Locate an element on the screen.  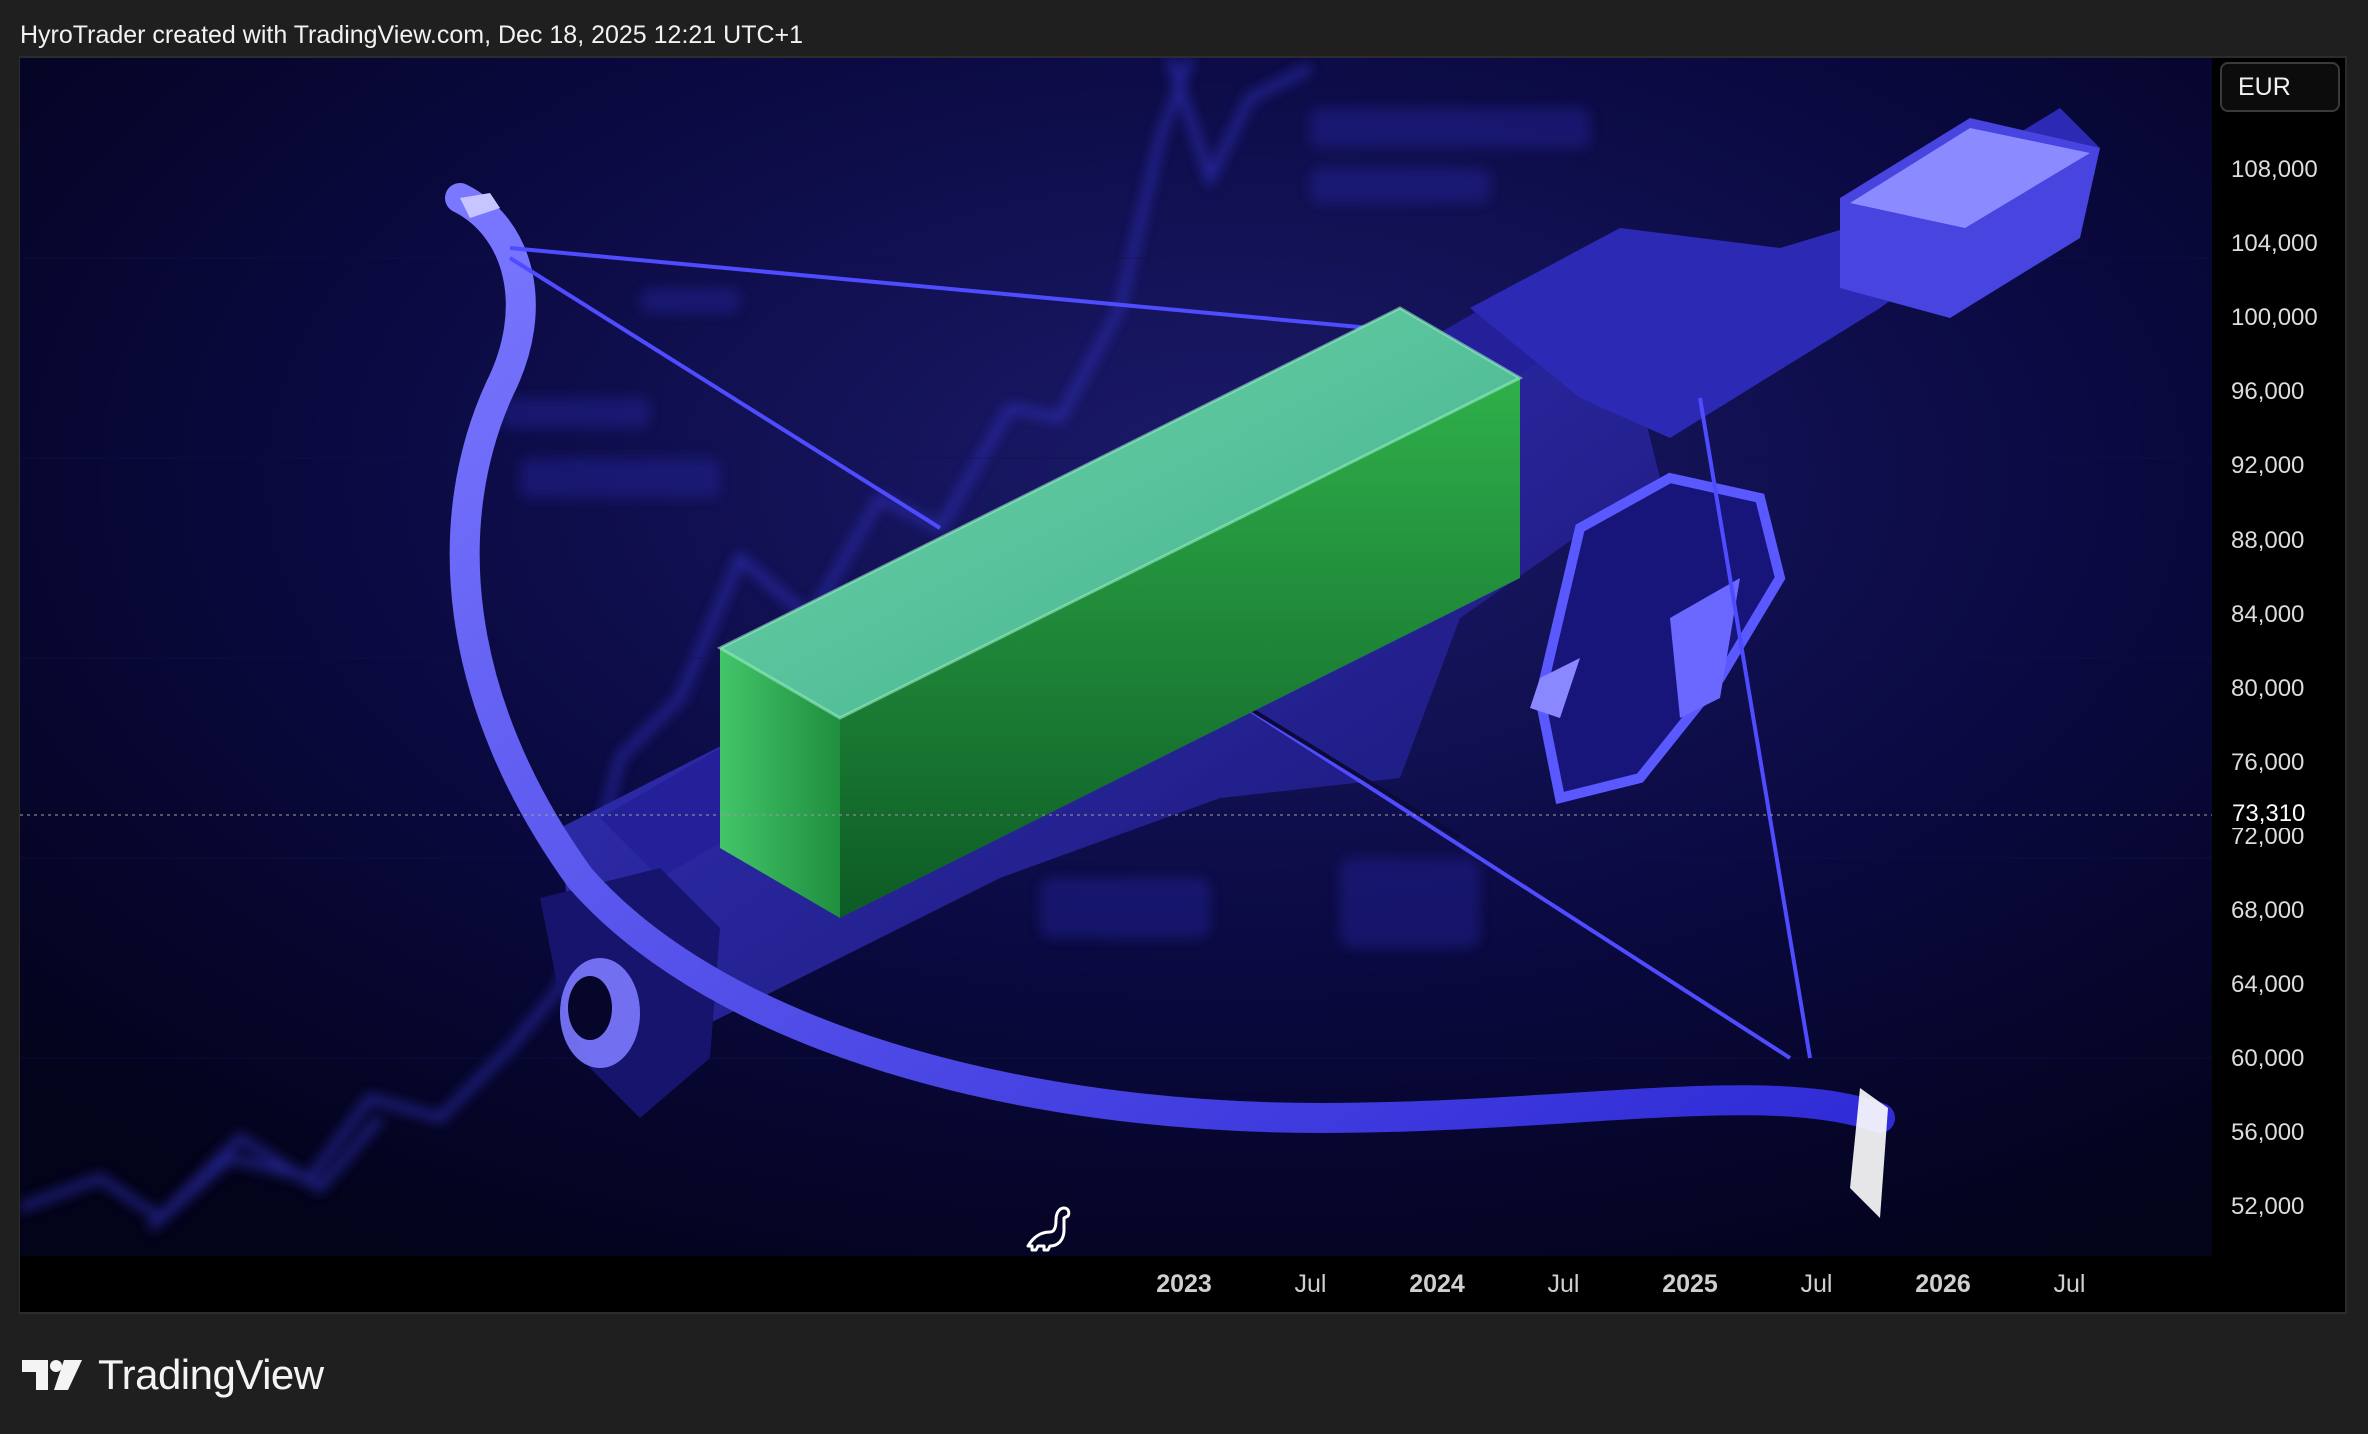
brand-name: TradingView is located at coordinates (211, 1374).